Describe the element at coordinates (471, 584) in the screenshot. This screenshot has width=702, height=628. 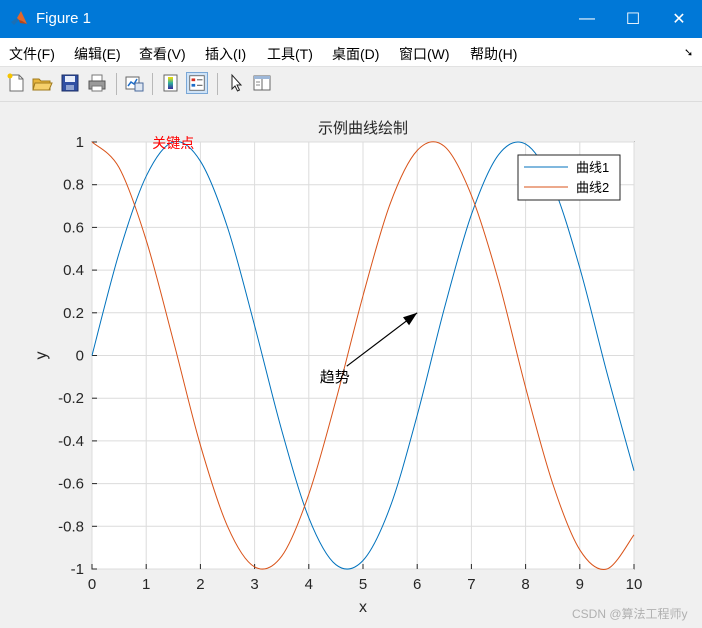
I see `x-tick-label: 7` at that location.